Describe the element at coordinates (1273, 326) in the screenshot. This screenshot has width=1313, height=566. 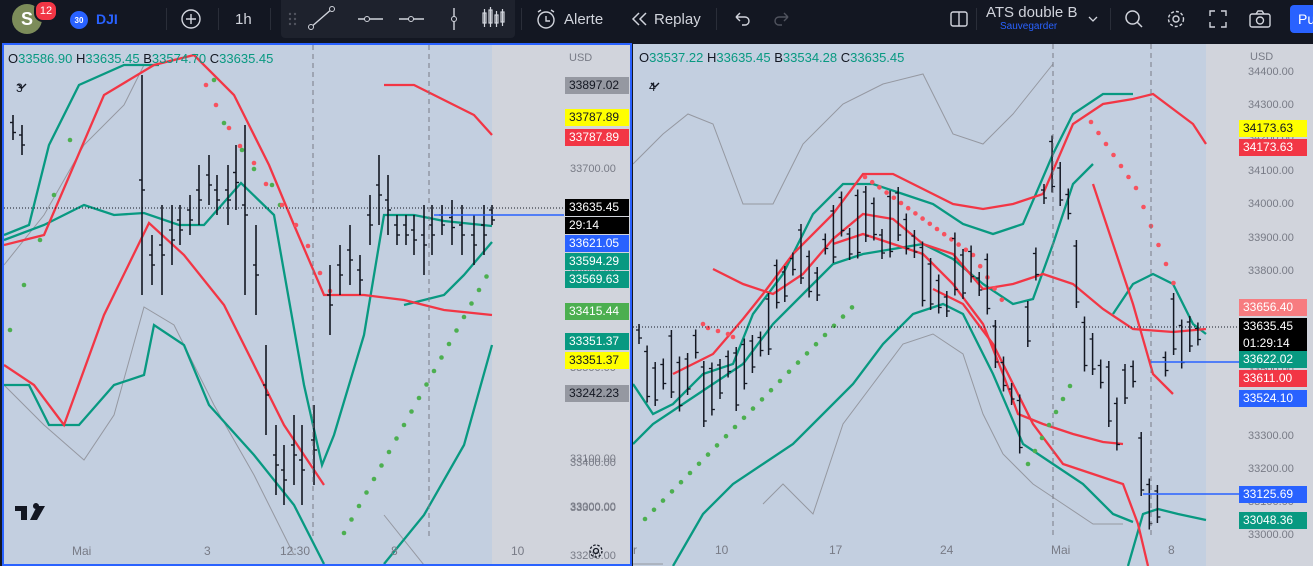
I see `price-tag: 33635.45` at that location.